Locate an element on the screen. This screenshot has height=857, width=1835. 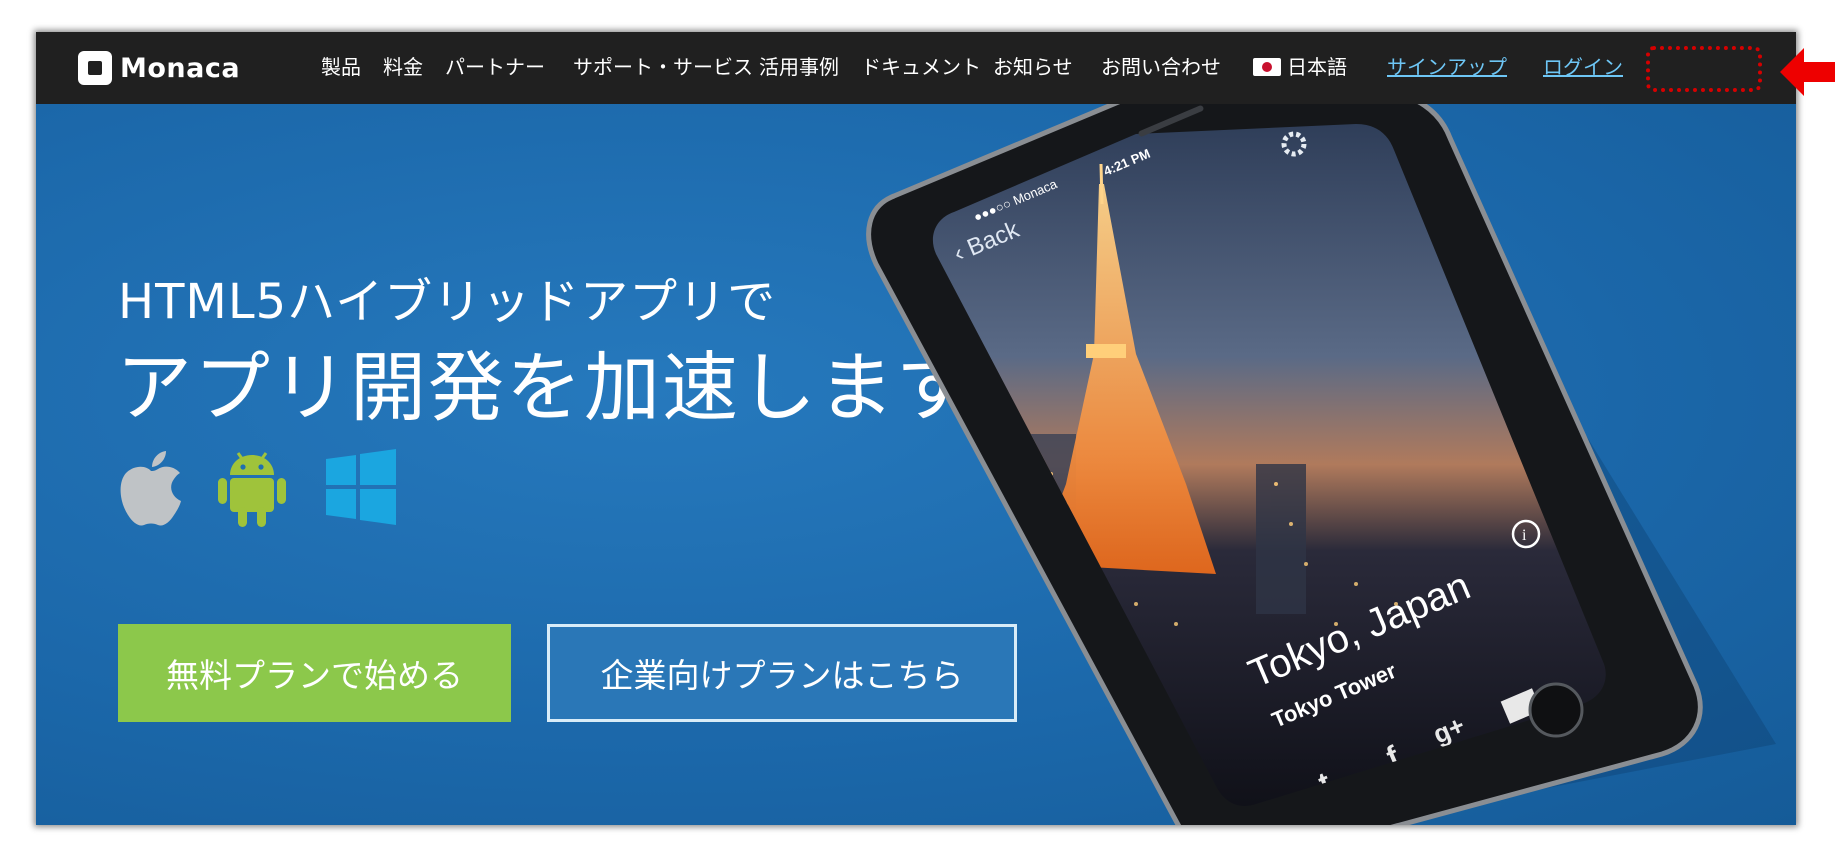
brand-logo: Monaca is located at coordinates (159, 68).